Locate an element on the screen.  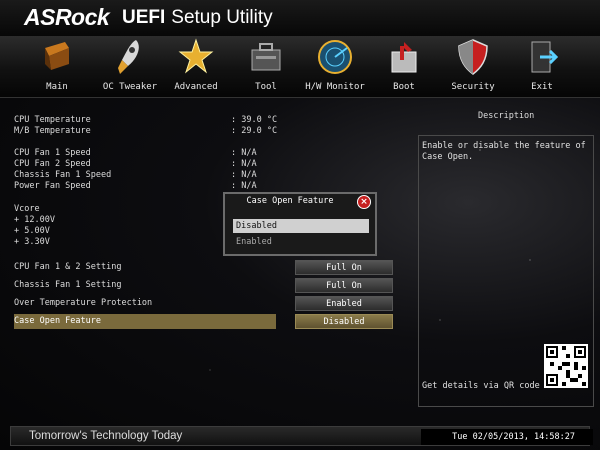
vcore-label: Vcore is located at coordinates (27, 209).